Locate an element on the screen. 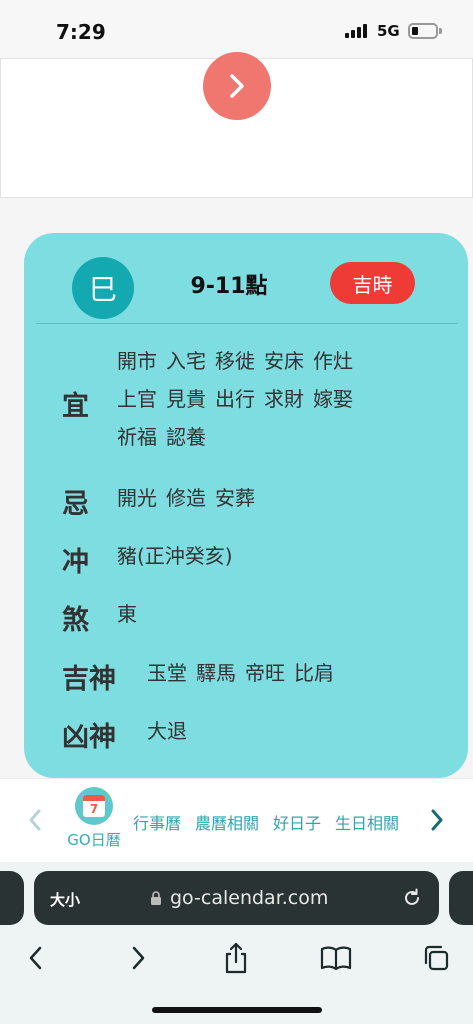 The height and width of the screenshot is (1024, 473). back-button is located at coordinates (36, 958).